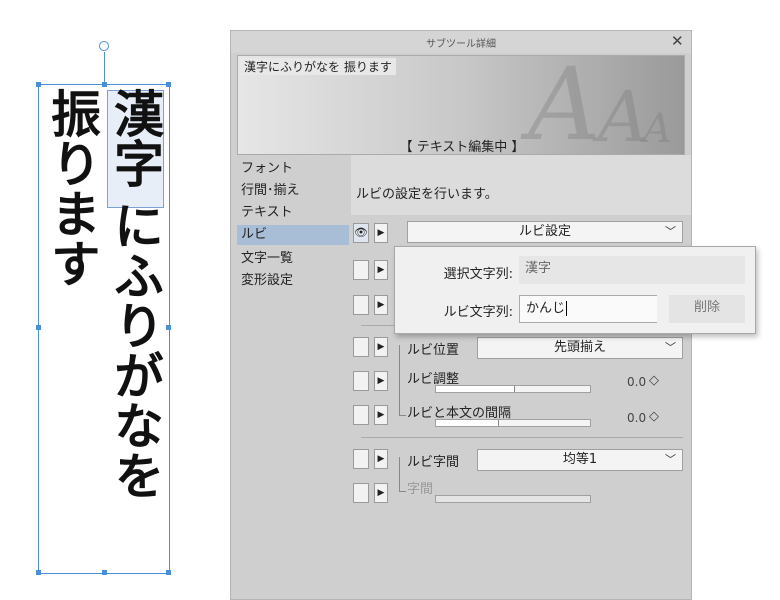 This screenshot has height=600, width=780. What do you see at coordinates (318, 66) in the screenshot?
I see `preview-tool-name: 漢字にふりがなを 振ります` at bounding box center [318, 66].